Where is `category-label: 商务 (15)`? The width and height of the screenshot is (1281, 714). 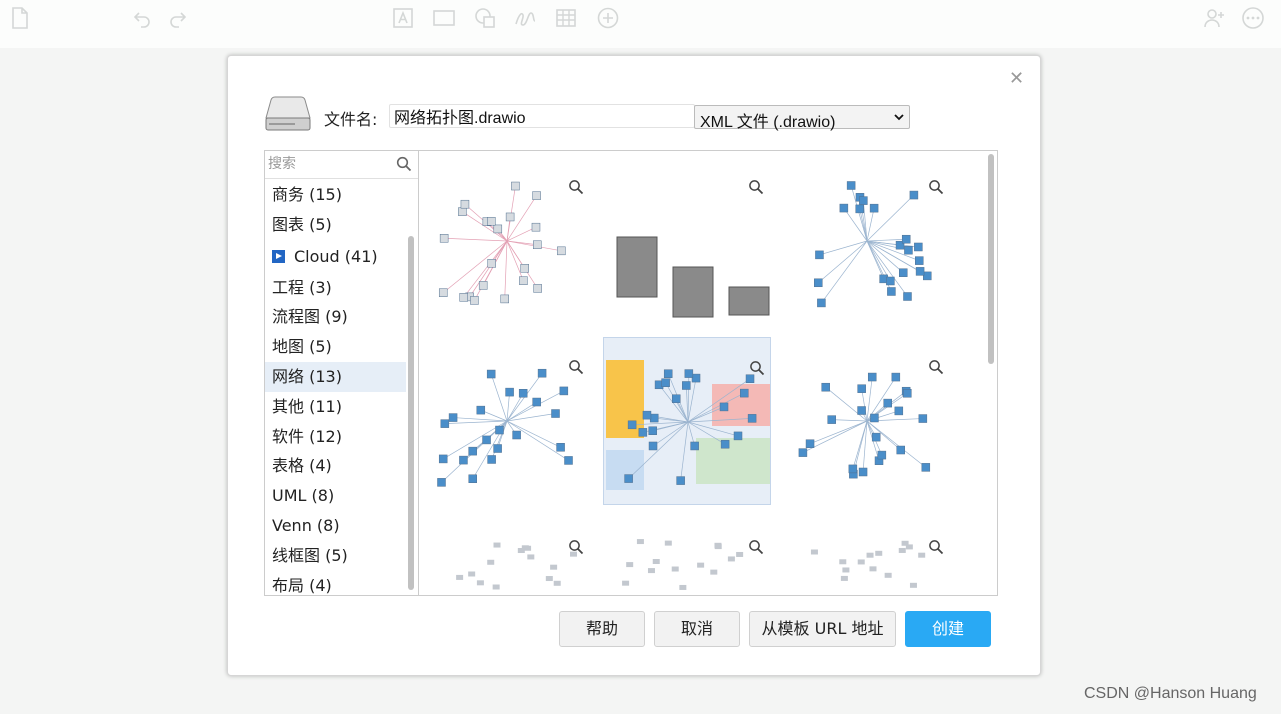 category-label: 商务 (15) is located at coordinates (307, 194).